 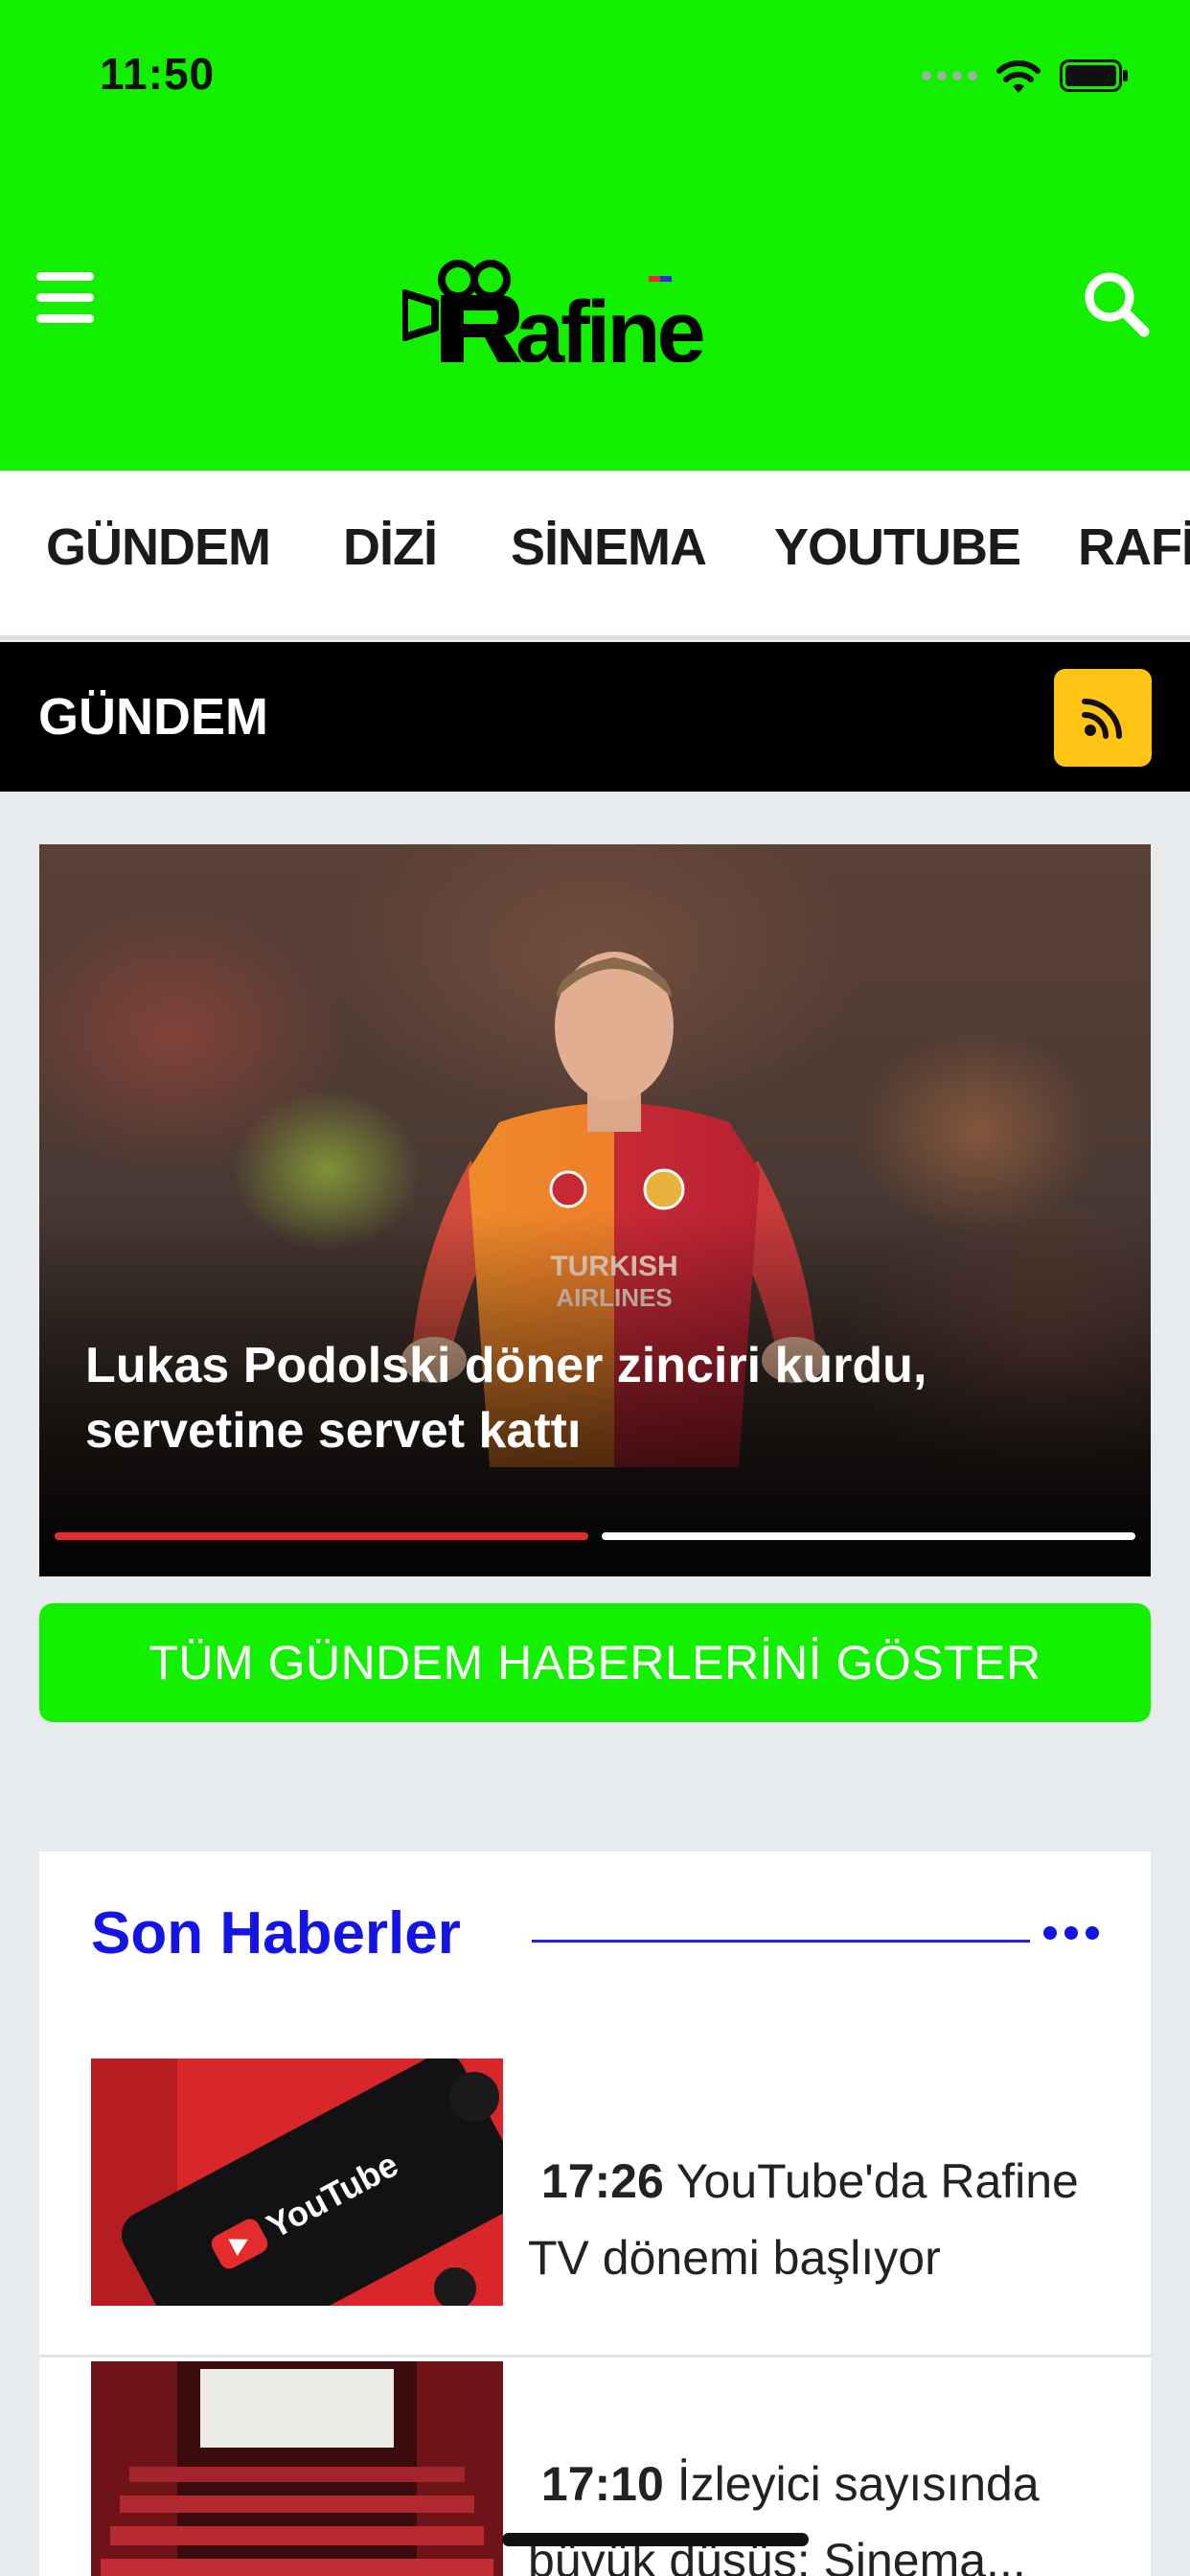 What do you see at coordinates (276, 1933) in the screenshot?
I see `latest-news-title: Son Haberler` at bounding box center [276, 1933].